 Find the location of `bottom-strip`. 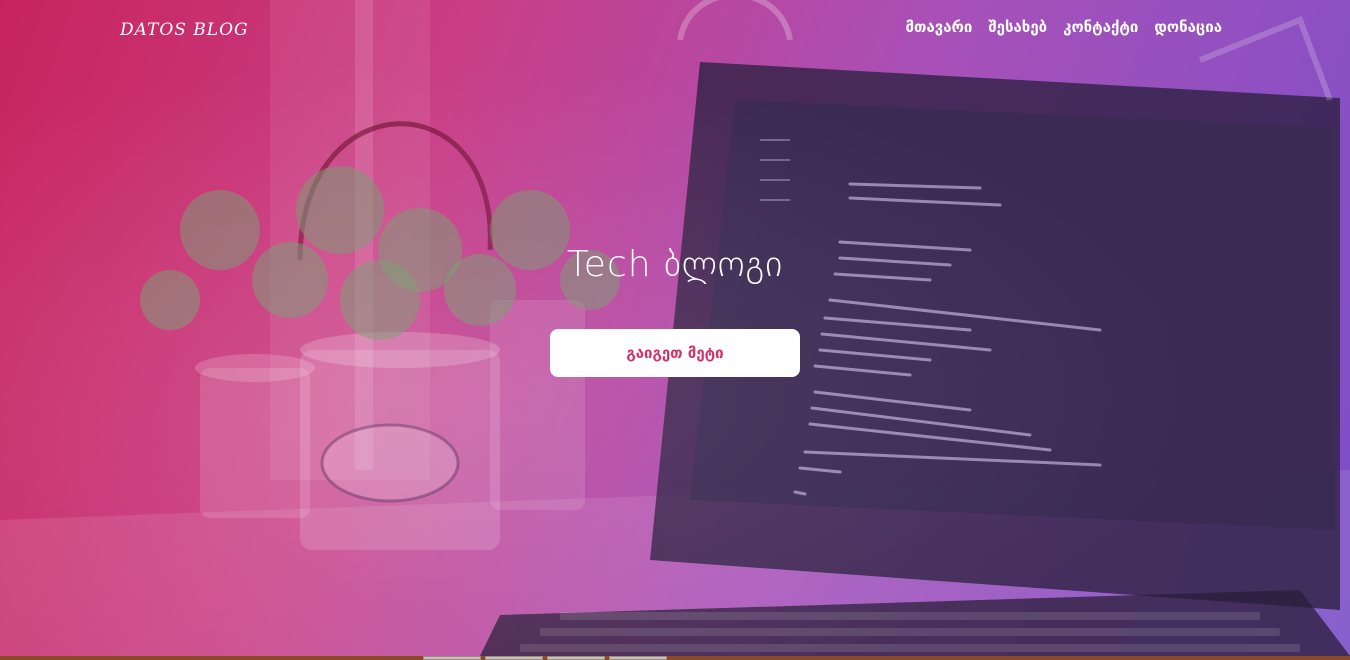

bottom-strip is located at coordinates (675, 658).